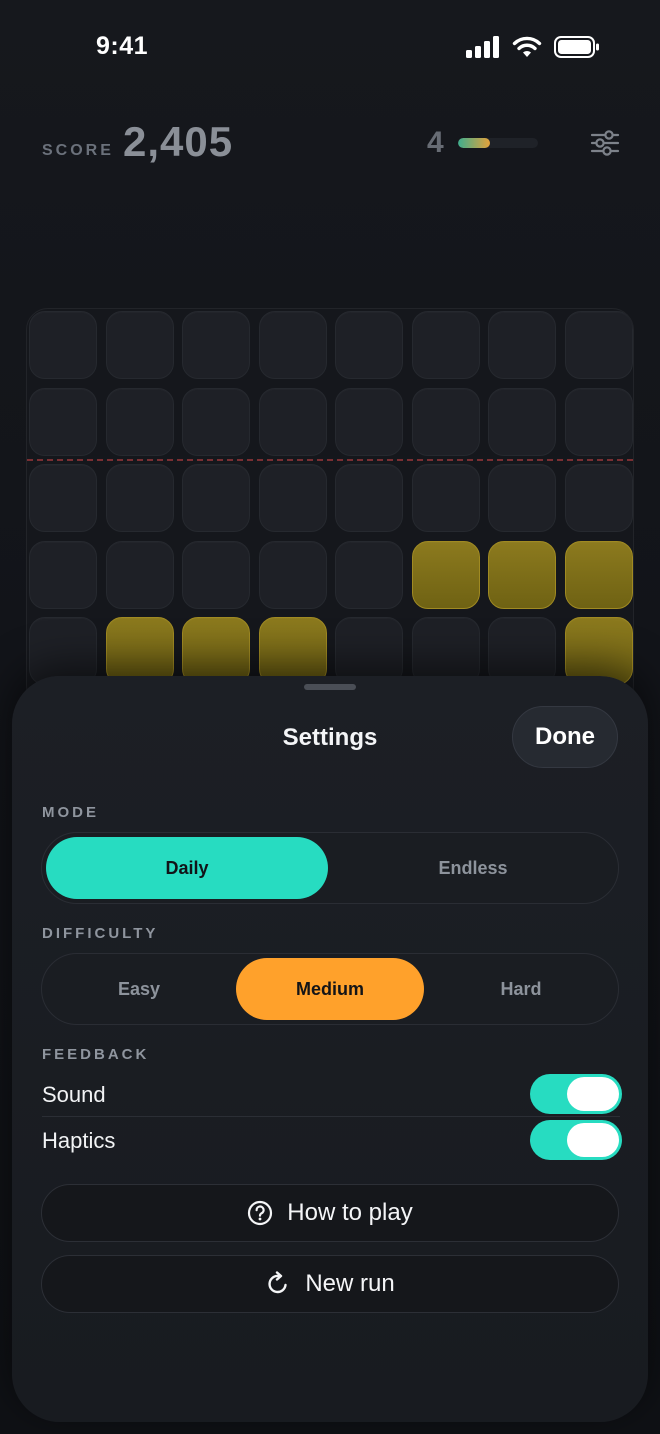 This screenshot has height=1434, width=660. I want to click on score-label: SCORE, so click(78, 150).